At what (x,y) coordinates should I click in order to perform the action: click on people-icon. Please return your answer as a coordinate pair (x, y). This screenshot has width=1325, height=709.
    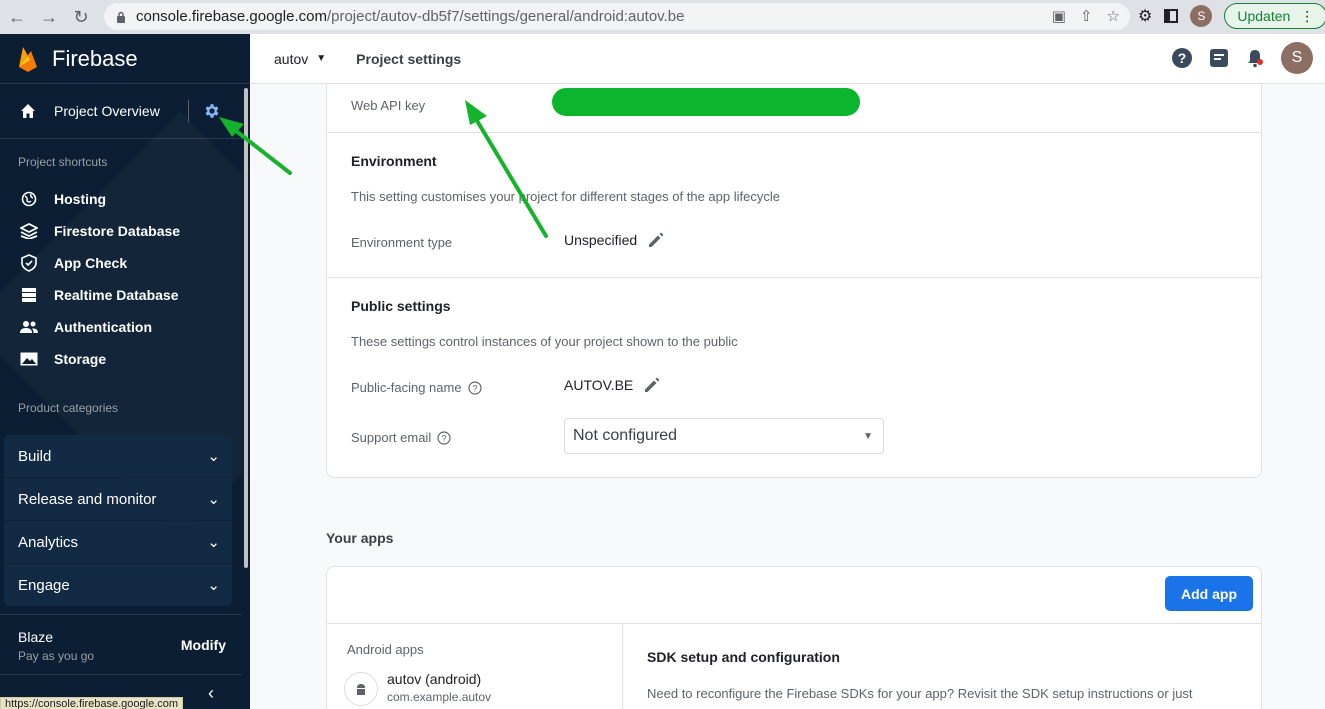
    Looking at the image, I should click on (29, 327).